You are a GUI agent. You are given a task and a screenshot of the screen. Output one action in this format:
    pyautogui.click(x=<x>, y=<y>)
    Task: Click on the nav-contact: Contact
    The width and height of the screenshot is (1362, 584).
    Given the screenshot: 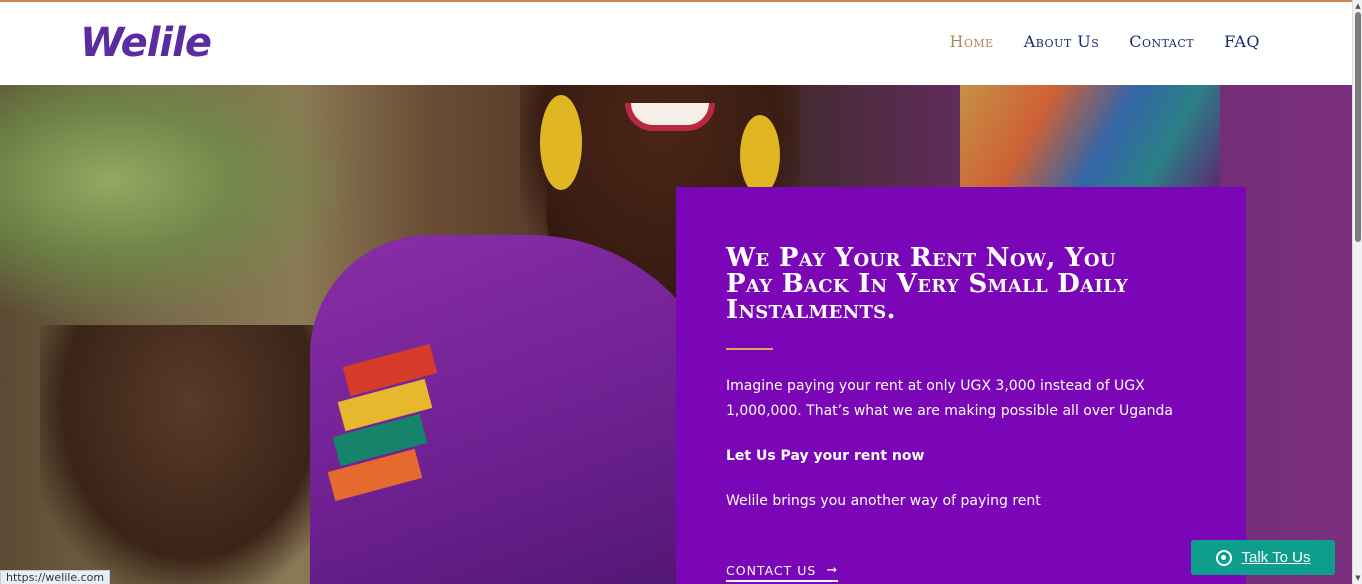 What is the action you would take?
    pyautogui.click(x=1161, y=41)
    